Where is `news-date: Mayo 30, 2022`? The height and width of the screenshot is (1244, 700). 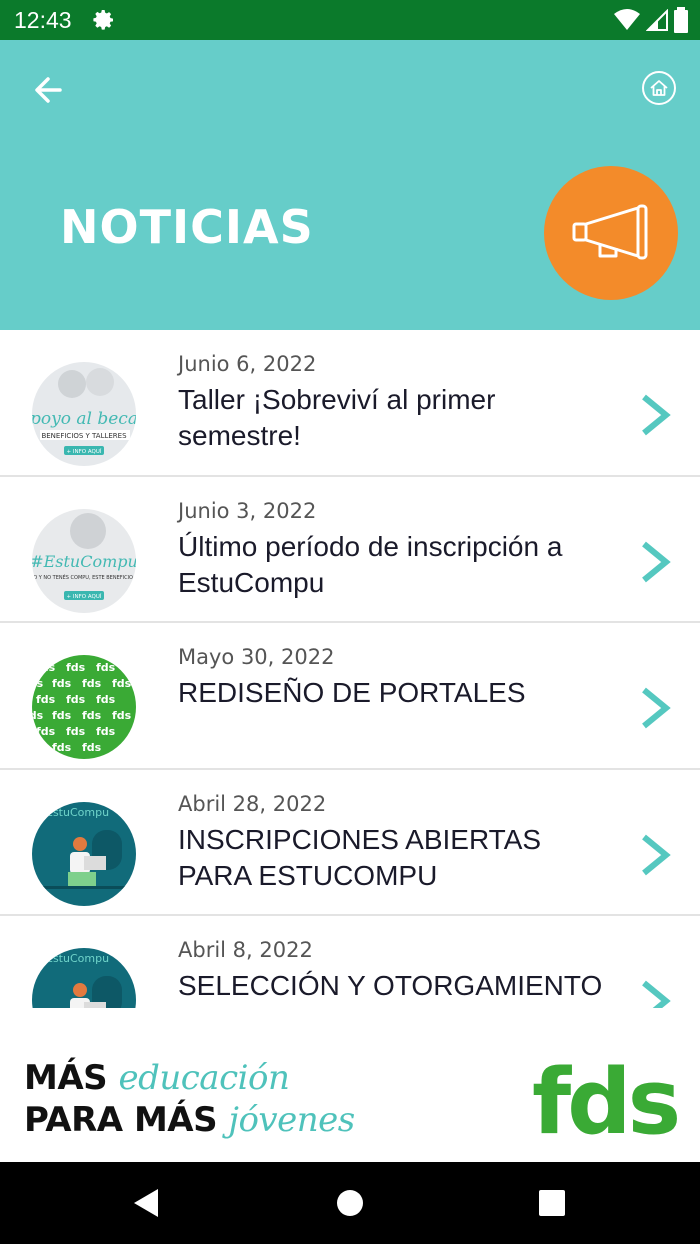
news-date: Mayo 30, 2022 is located at coordinates (256, 657).